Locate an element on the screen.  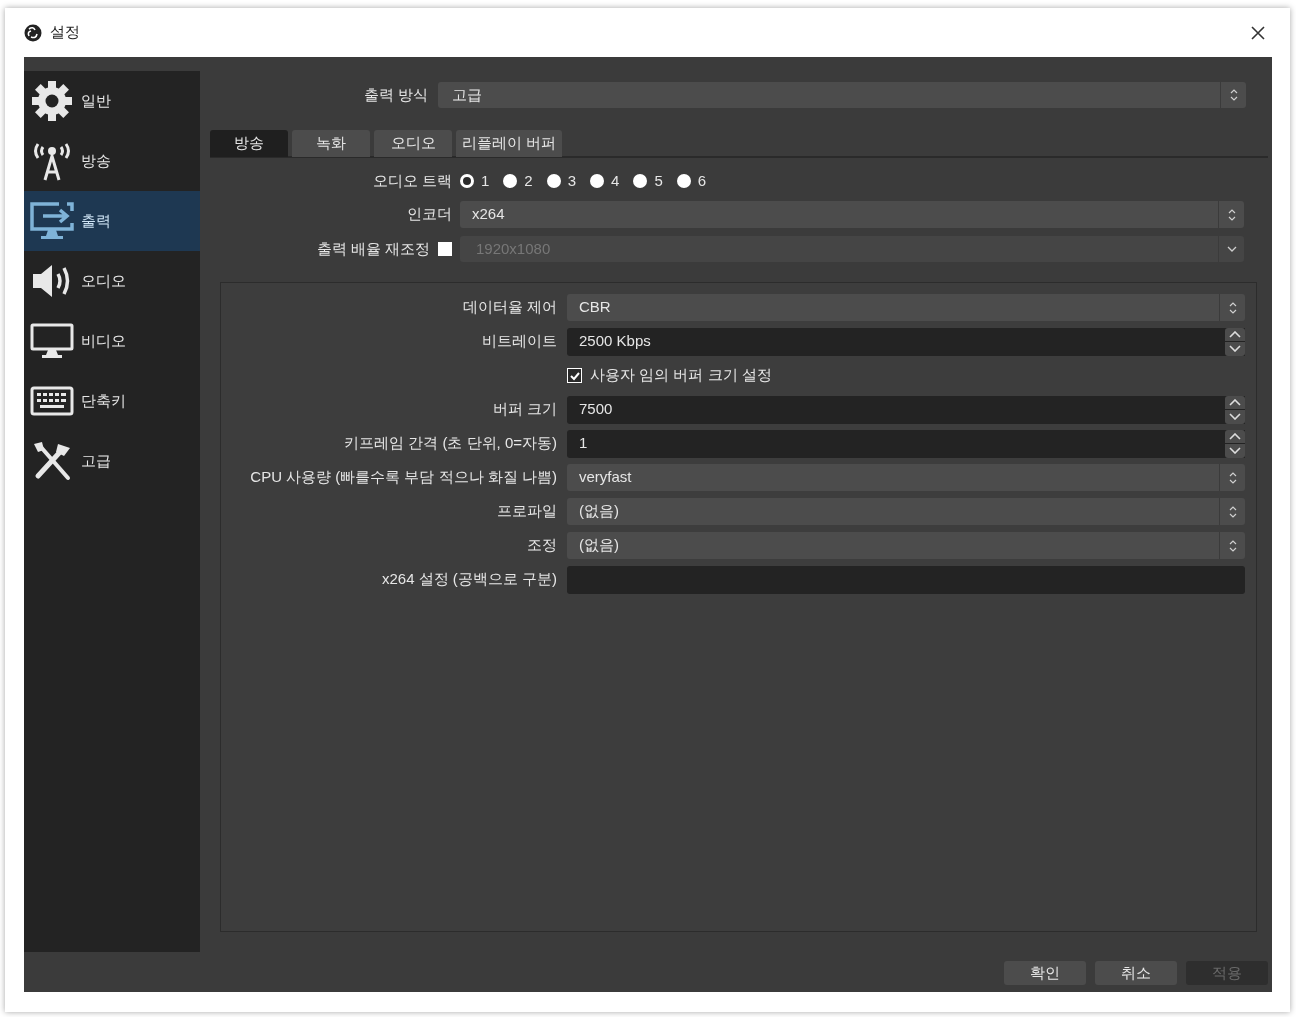
radio-label: 2 is located at coordinates (528, 180).